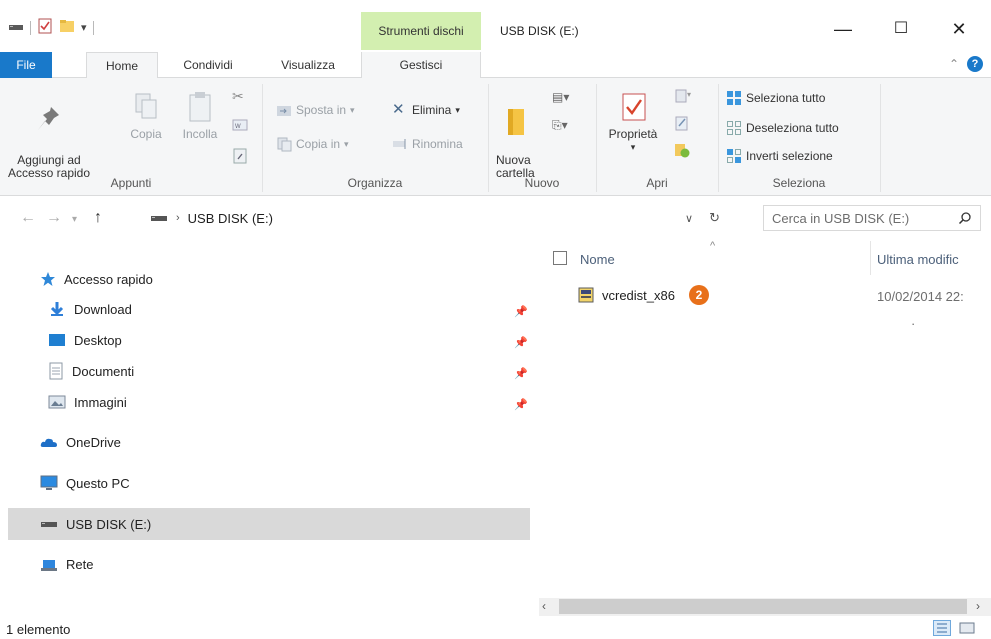 Image resolution: width=991 pixels, height=639 pixels. I want to click on rename-button: Rinomina, so click(427, 144).